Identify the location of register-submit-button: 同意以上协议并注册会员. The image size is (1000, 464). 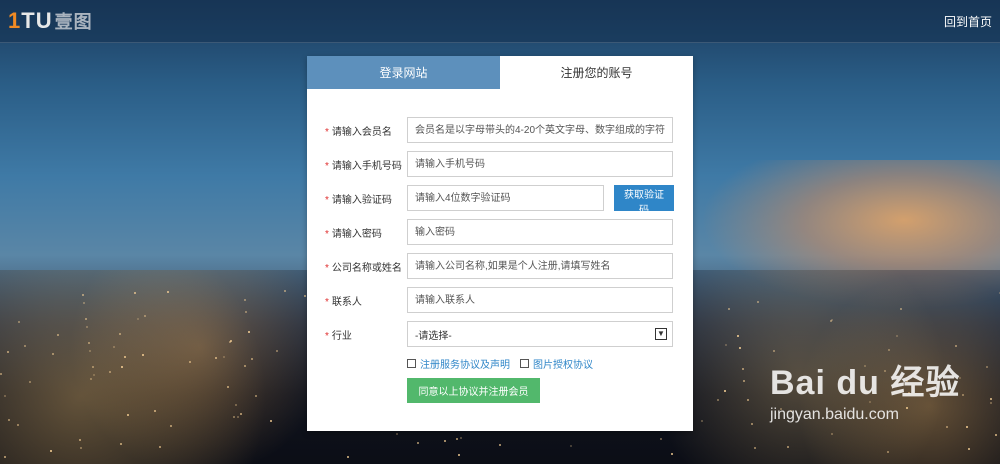
(473, 390).